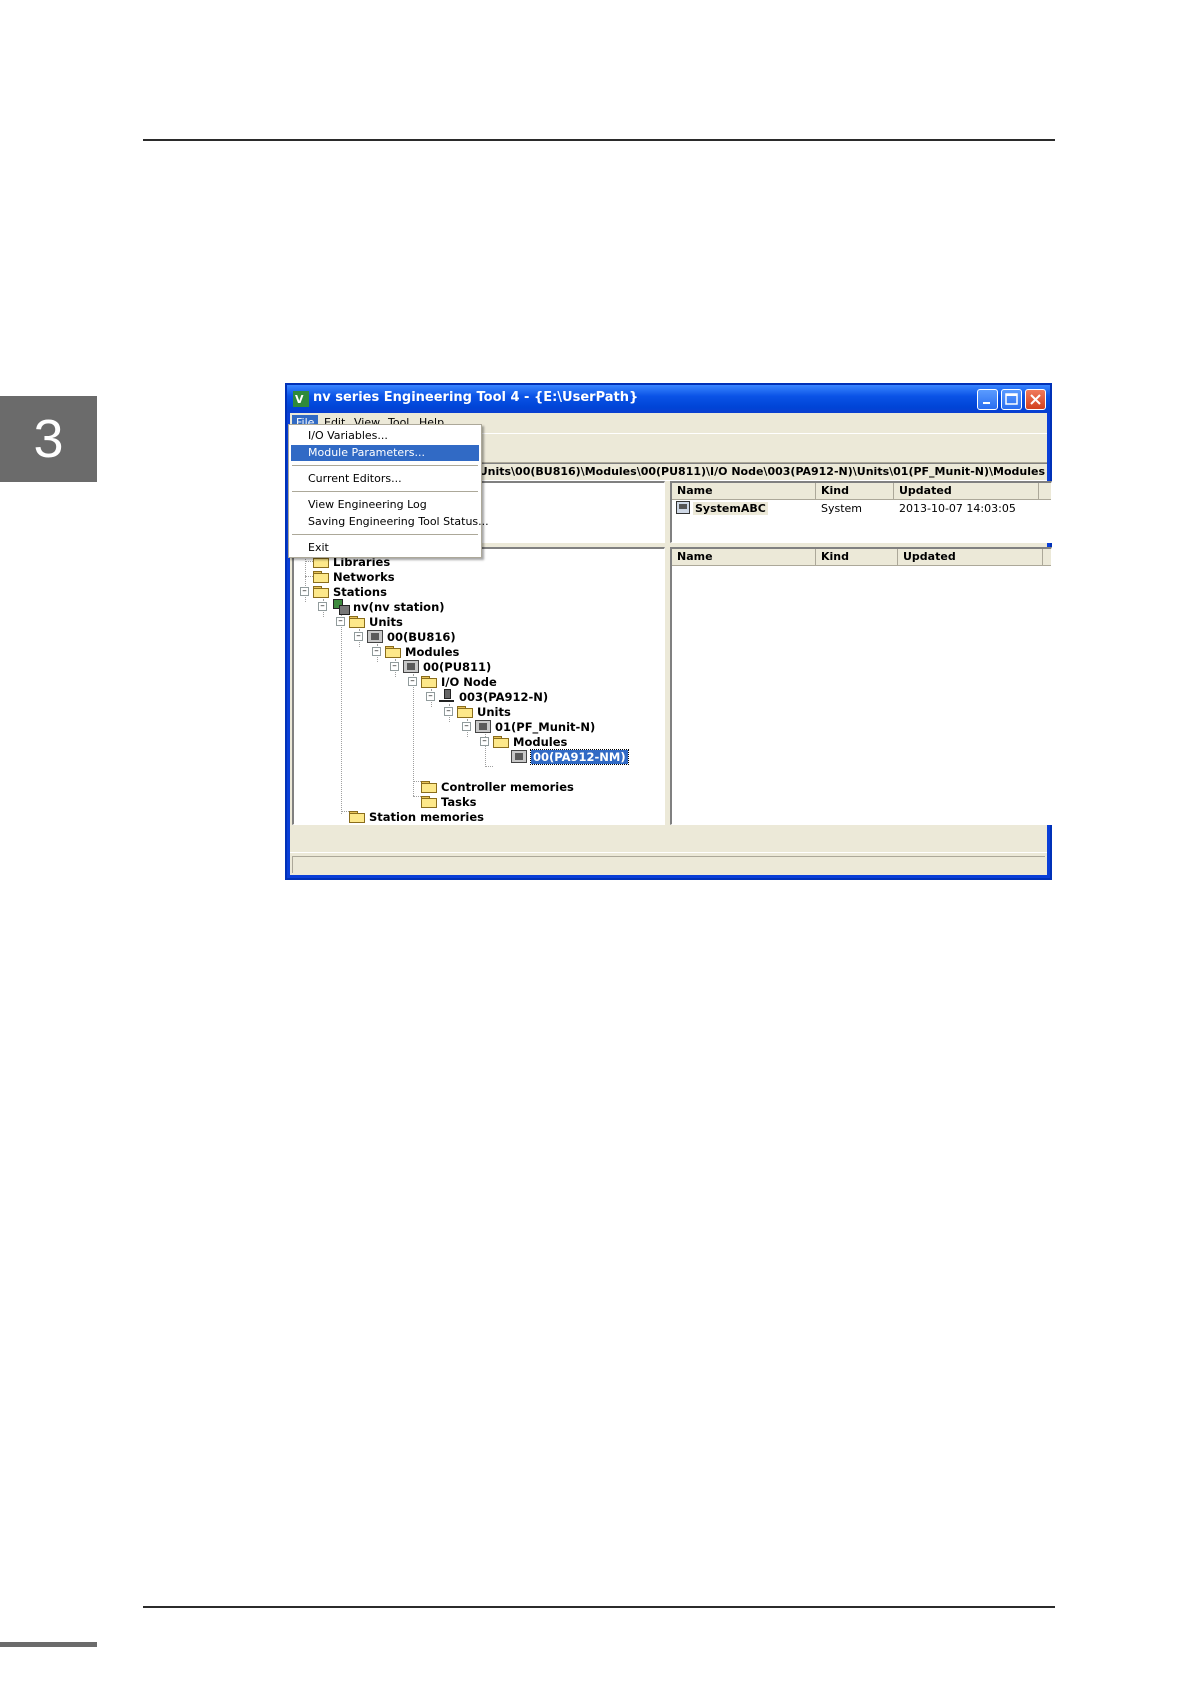 The image size is (1191, 1684). I want to click on list-item-name-cell: SystemABC, so click(722, 509).